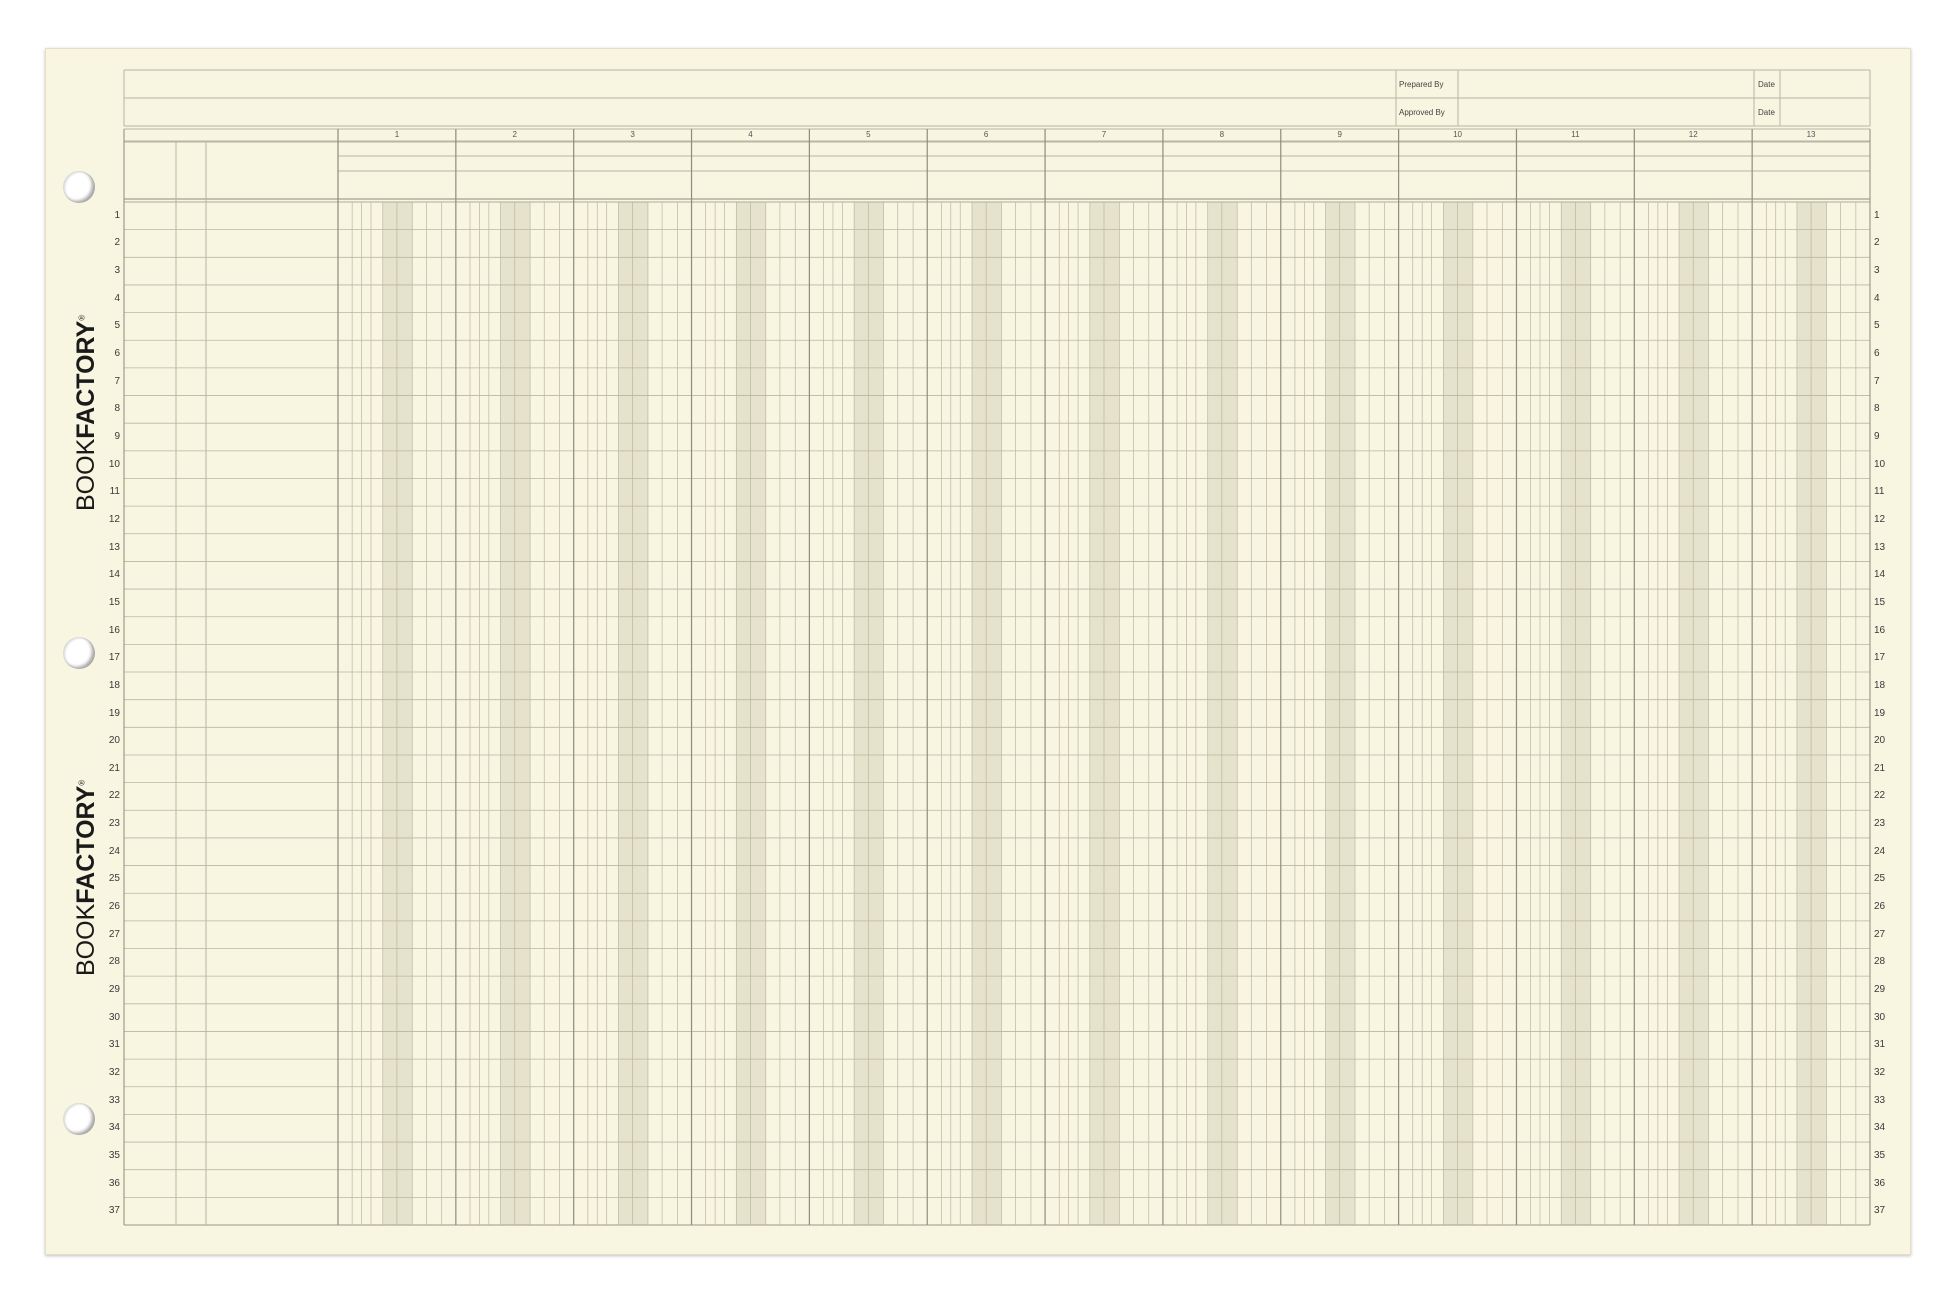  What do you see at coordinates (1880, 519) in the screenshot?
I see `row-number-right: 12` at bounding box center [1880, 519].